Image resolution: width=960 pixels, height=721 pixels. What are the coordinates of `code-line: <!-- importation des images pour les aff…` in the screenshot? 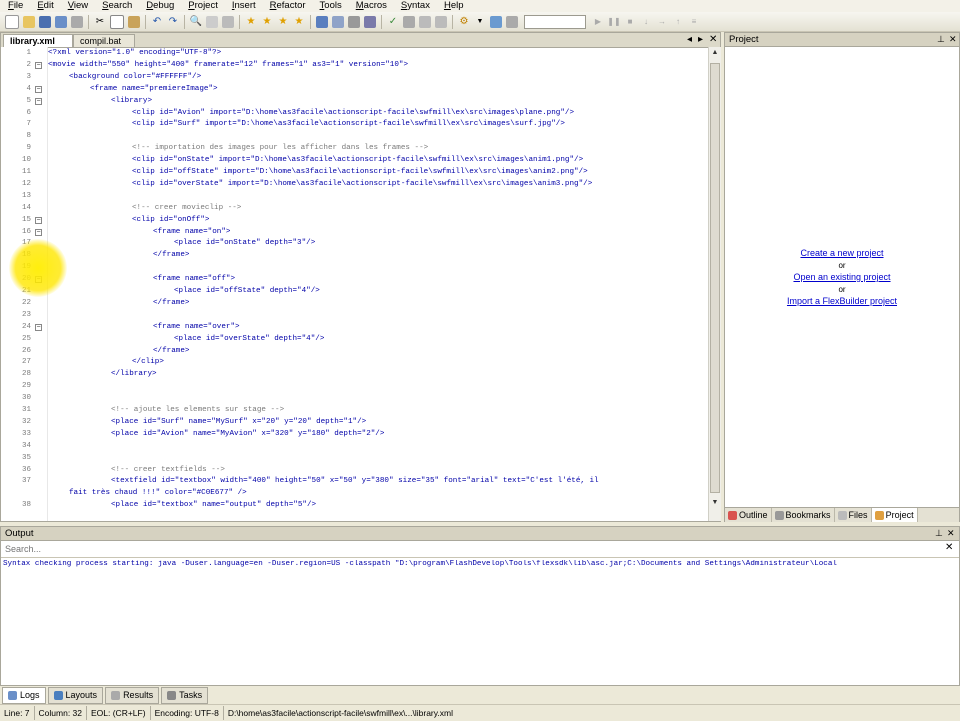 It's located at (280, 149).